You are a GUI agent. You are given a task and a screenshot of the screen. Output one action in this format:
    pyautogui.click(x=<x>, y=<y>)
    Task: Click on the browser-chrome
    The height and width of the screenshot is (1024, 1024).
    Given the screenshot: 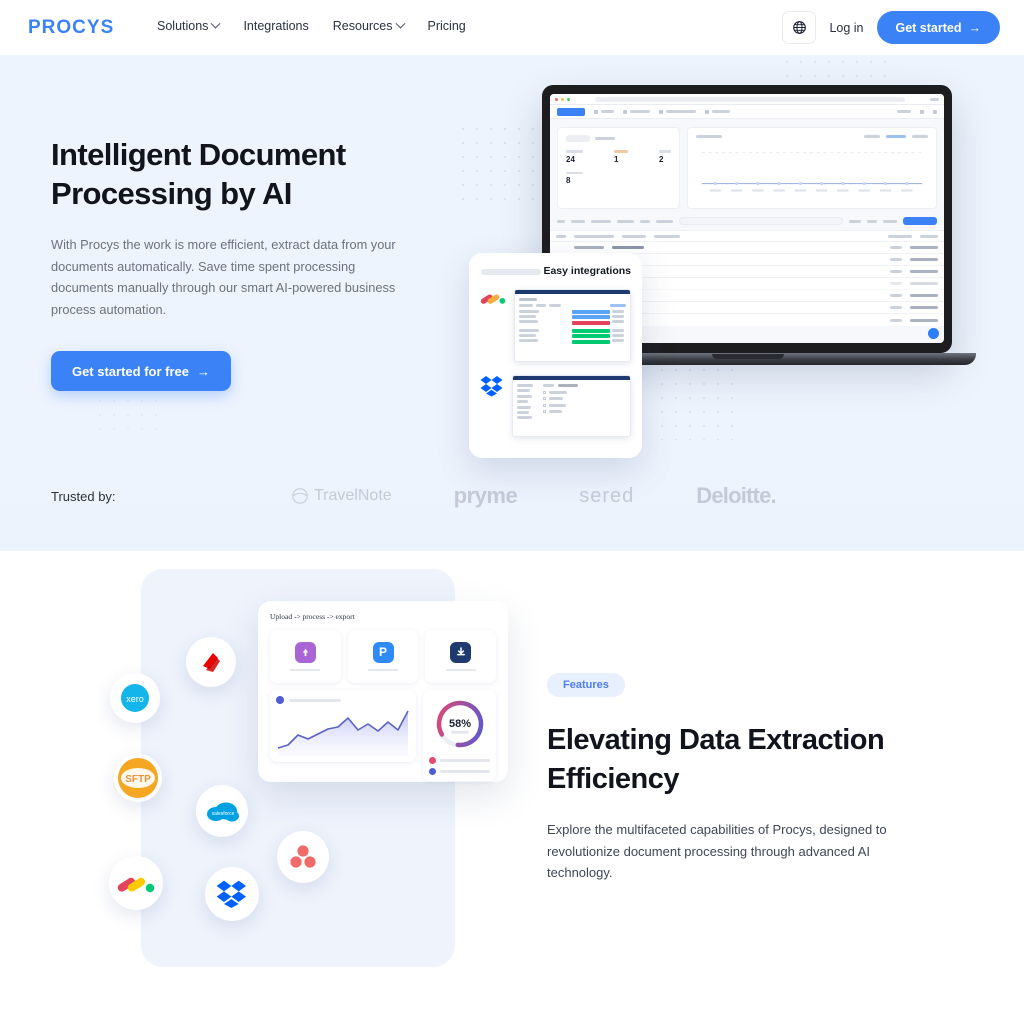 What is the action you would take?
    pyautogui.click(x=747, y=99)
    